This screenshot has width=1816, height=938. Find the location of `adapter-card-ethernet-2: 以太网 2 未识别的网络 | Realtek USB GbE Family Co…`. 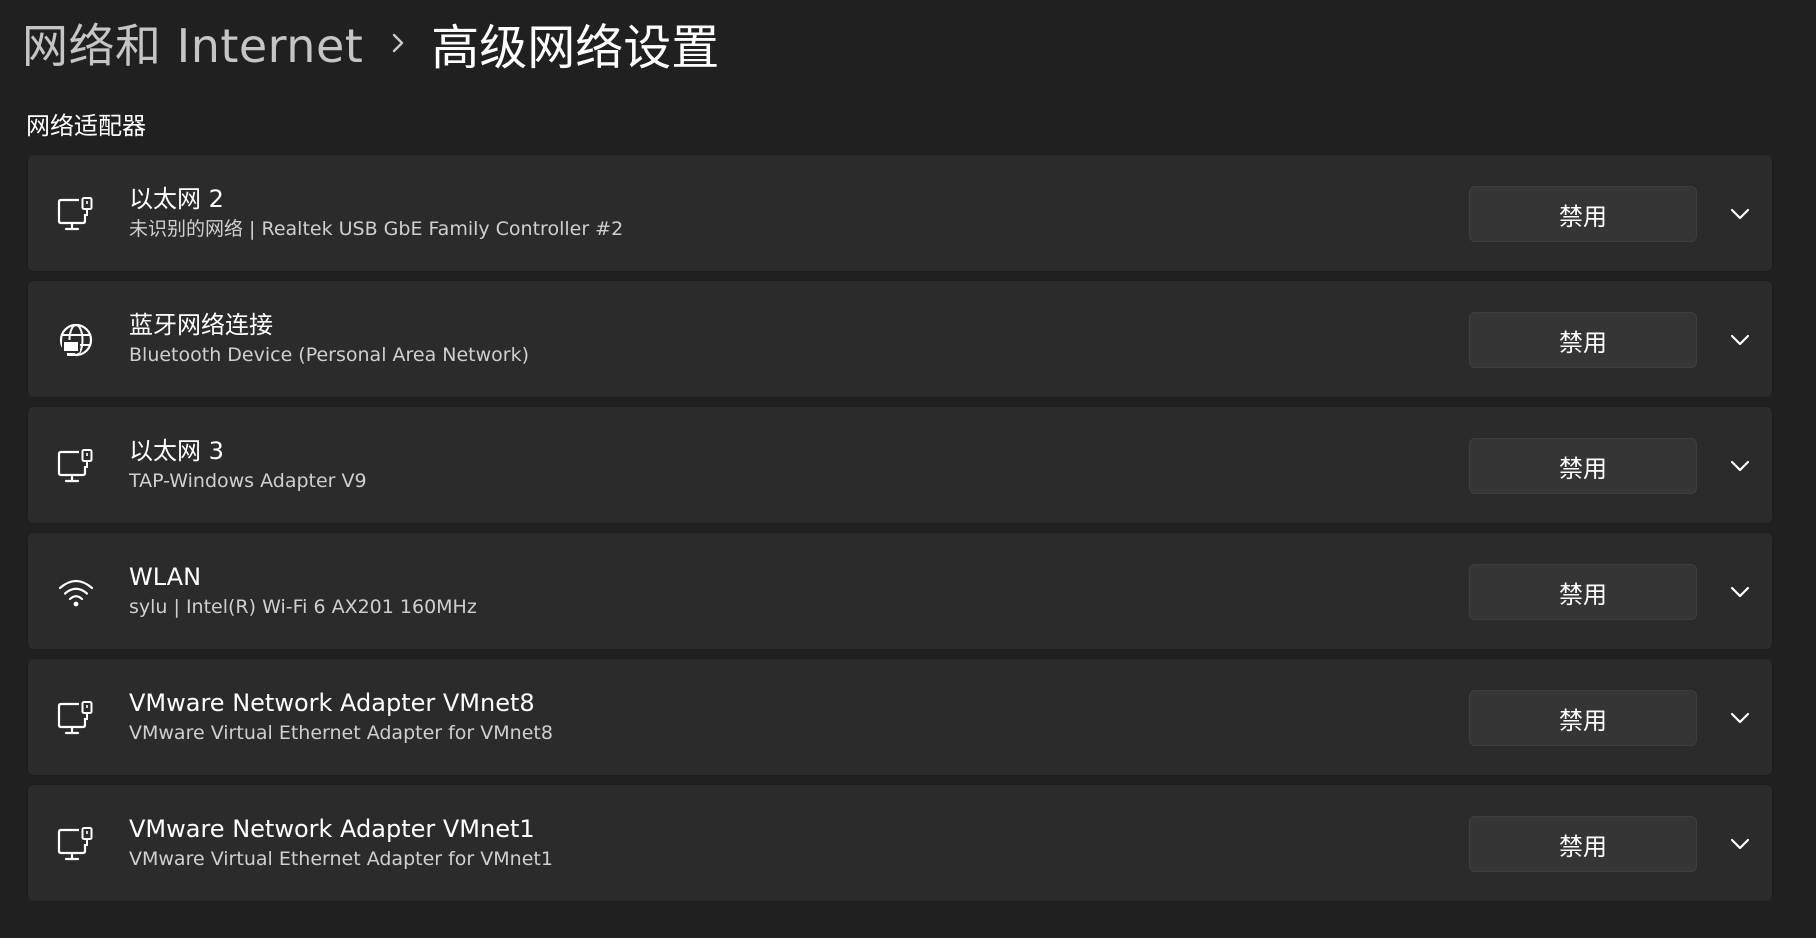

adapter-card-ethernet-2: 以太网 2 未识别的网络 | Realtek USB GbE Family Co… is located at coordinates (900, 213).